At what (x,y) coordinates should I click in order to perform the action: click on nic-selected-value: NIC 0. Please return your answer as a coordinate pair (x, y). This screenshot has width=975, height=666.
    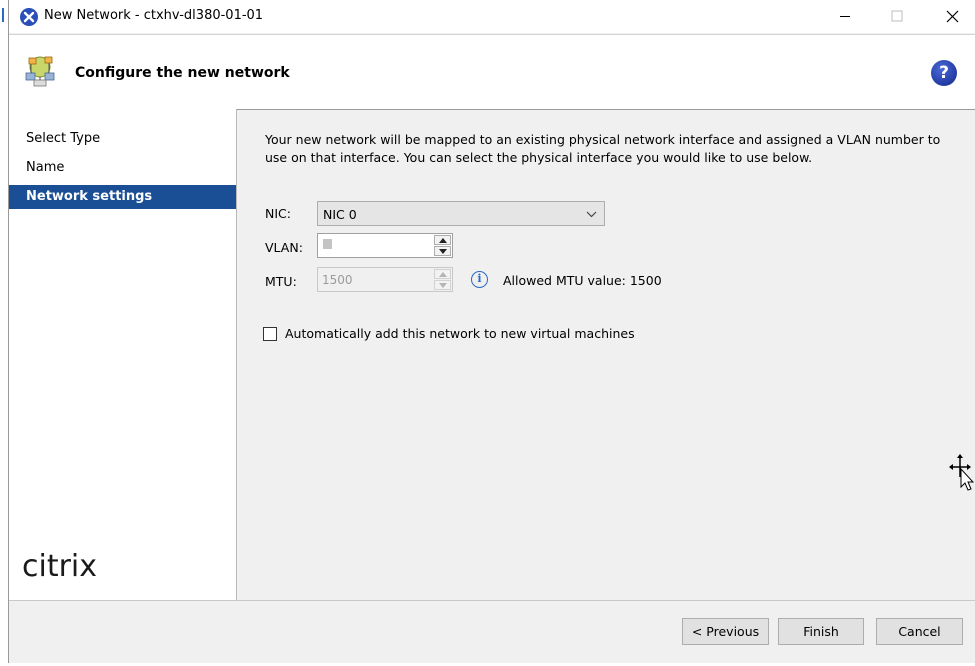
    Looking at the image, I should click on (340, 214).